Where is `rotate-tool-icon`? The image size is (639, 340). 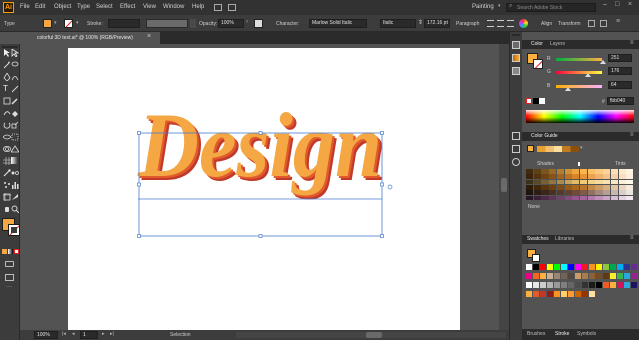
rotate-tool-icon is located at coordinates (7, 125).